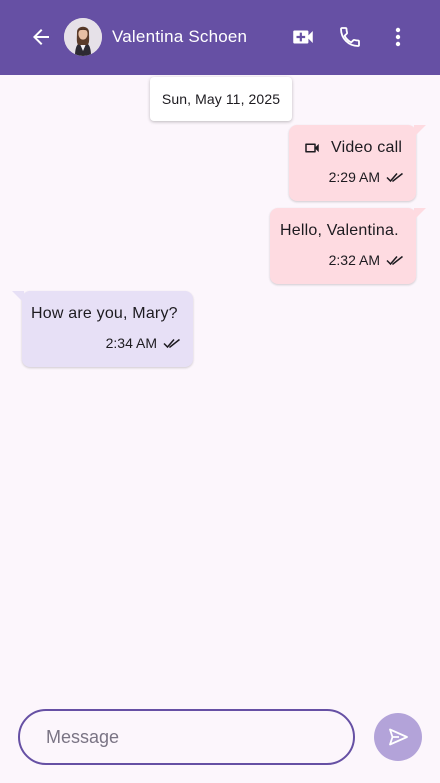  What do you see at coordinates (131, 343) in the screenshot?
I see `message-time: 2:34 AM` at bounding box center [131, 343].